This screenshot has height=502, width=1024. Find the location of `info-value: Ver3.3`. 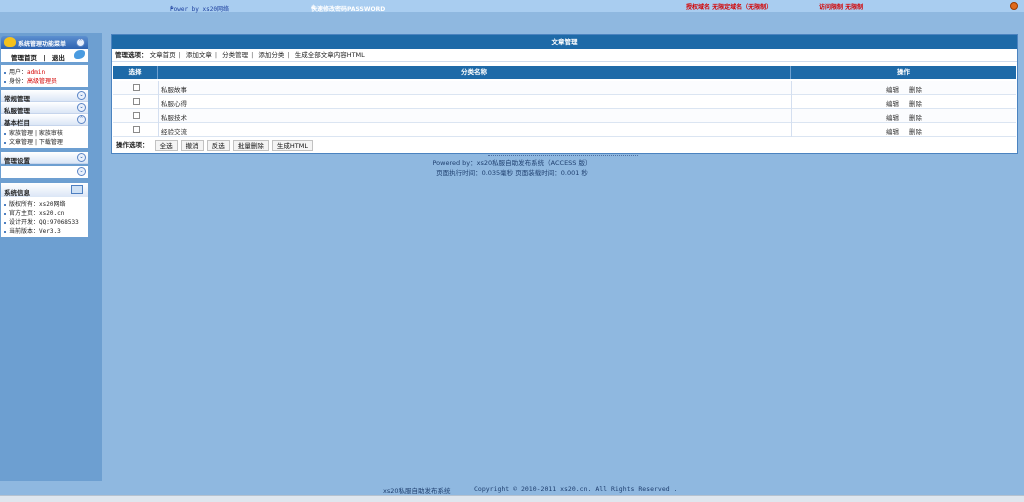

info-value: Ver3.3 is located at coordinates (50, 231).